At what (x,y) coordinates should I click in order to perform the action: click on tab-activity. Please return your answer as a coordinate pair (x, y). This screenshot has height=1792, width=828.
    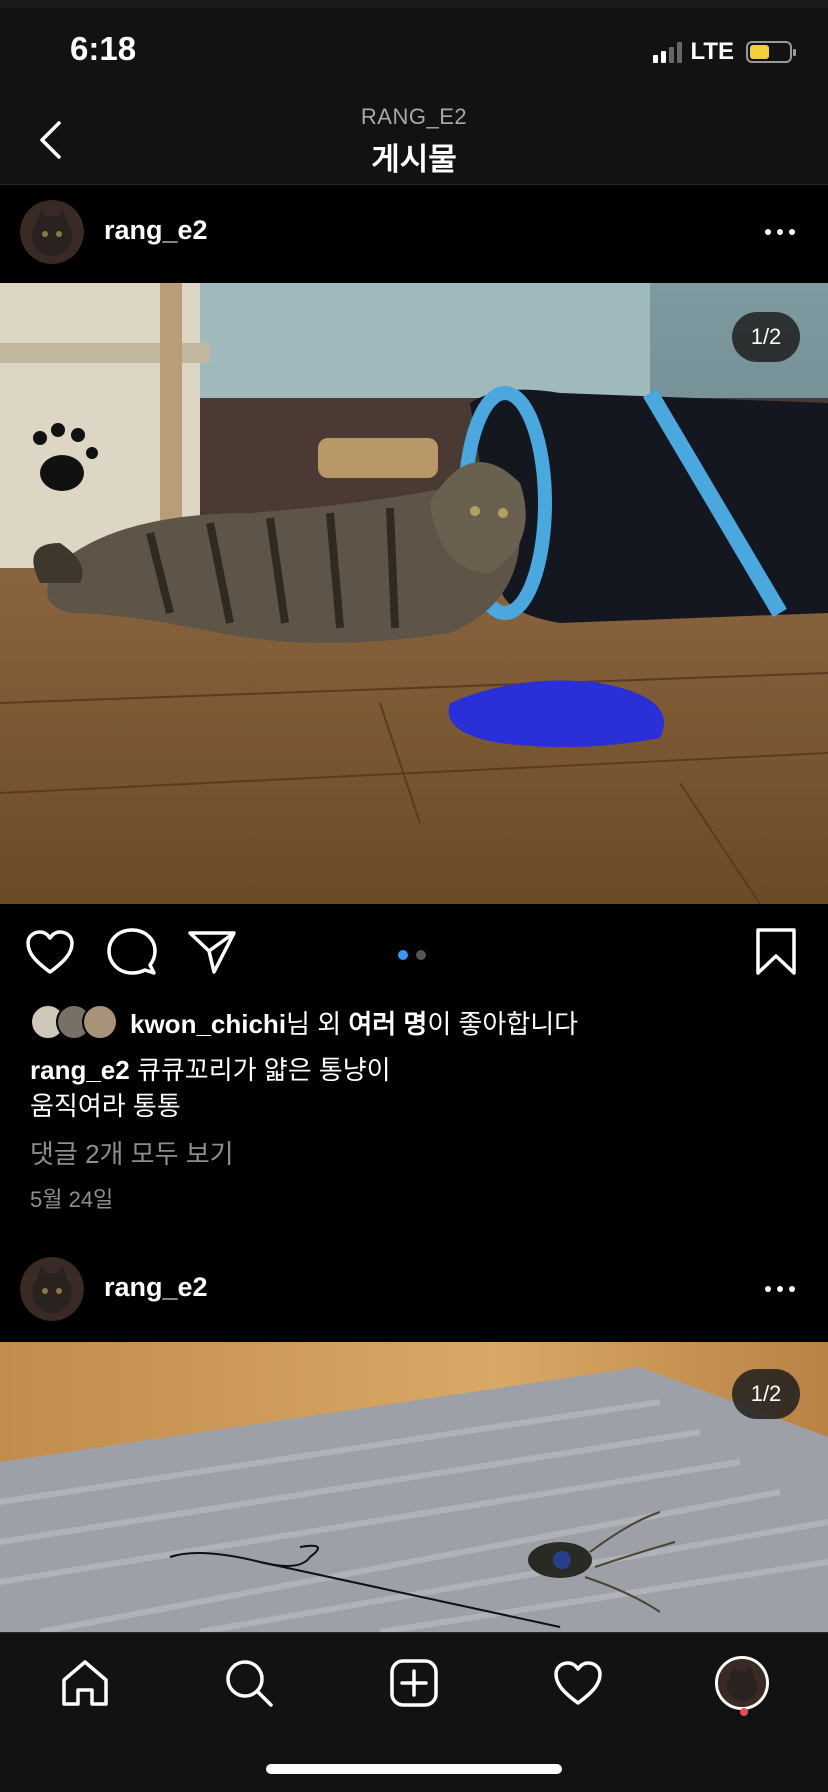
    Looking at the image, I should click on (578, 1683).